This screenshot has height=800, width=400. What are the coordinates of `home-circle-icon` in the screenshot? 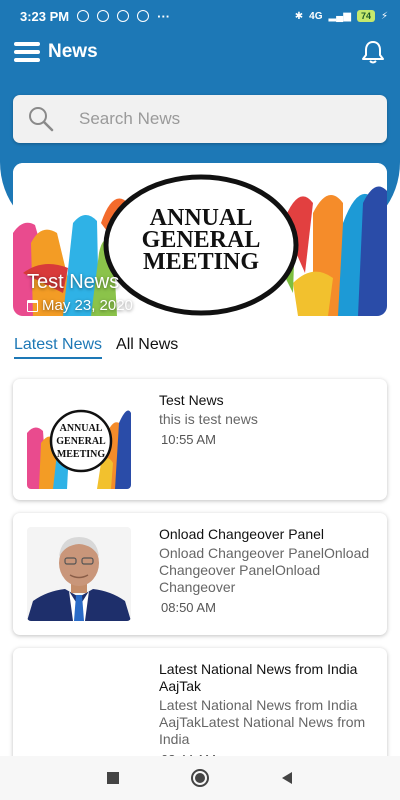 It's located at (200, 778).